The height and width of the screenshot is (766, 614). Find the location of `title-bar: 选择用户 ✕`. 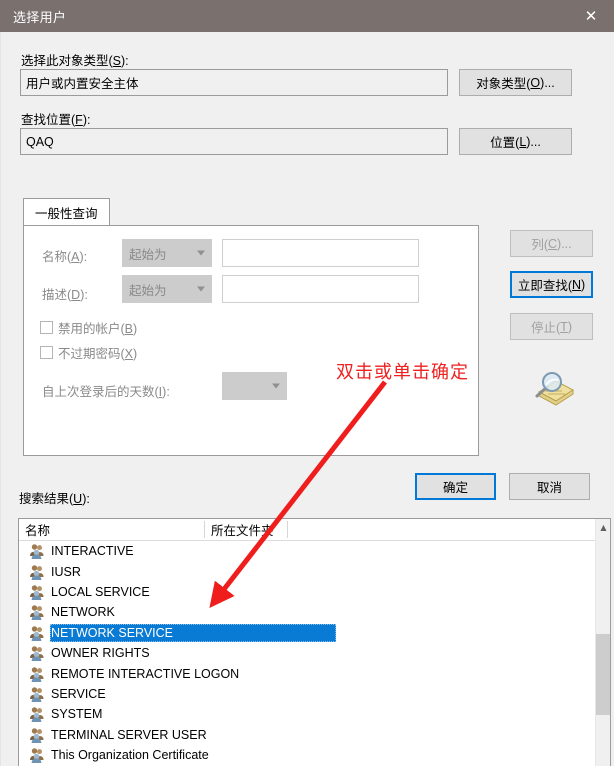

title-bar: 选择用户 ✕ is located at coordinates (307, 16).